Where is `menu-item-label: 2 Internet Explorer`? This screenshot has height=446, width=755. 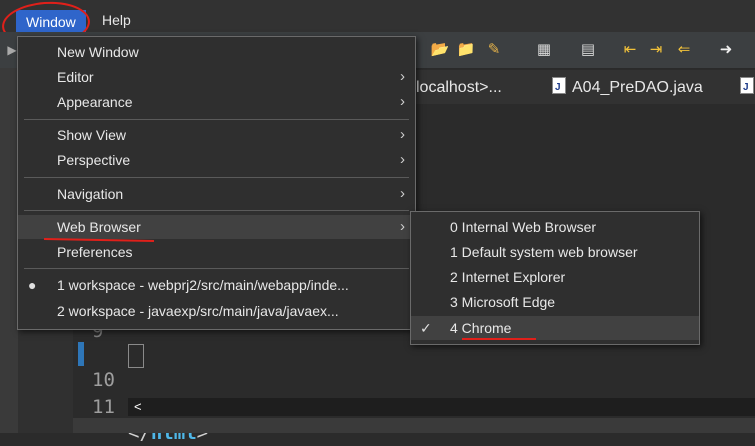
menu-item-label: 2 Internet Explorer is located at coordinates (508, 277).